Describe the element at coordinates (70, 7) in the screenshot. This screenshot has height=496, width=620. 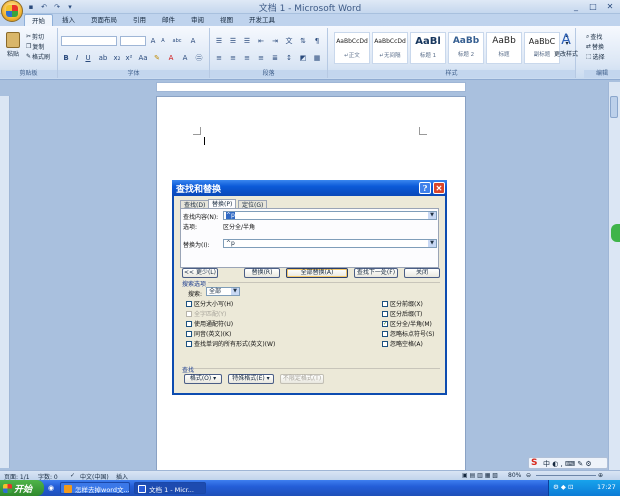
I see `customize-qat-icon: ▾` at that location.